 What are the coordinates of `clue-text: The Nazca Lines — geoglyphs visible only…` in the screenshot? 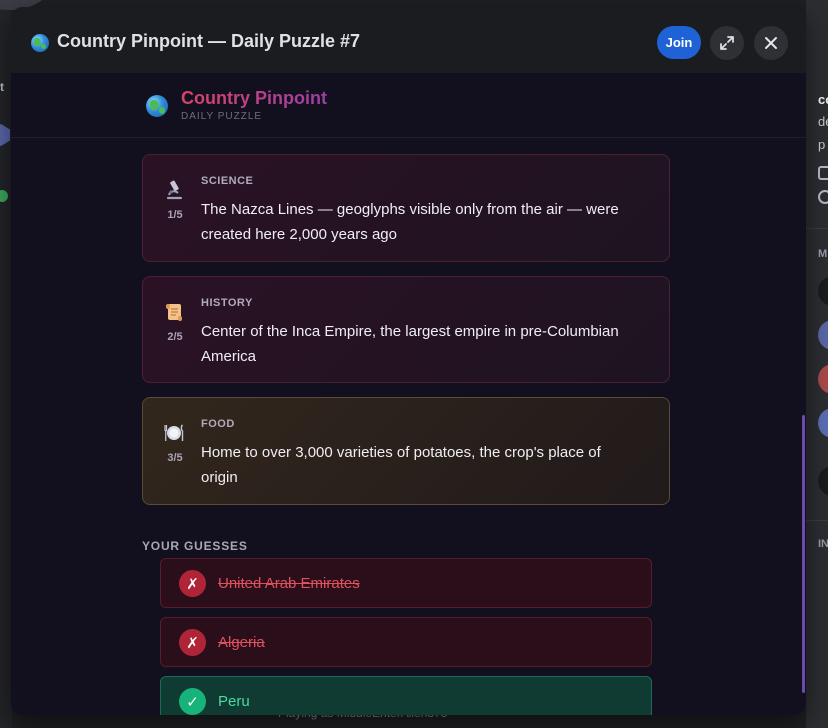 It's located at (410, 222).